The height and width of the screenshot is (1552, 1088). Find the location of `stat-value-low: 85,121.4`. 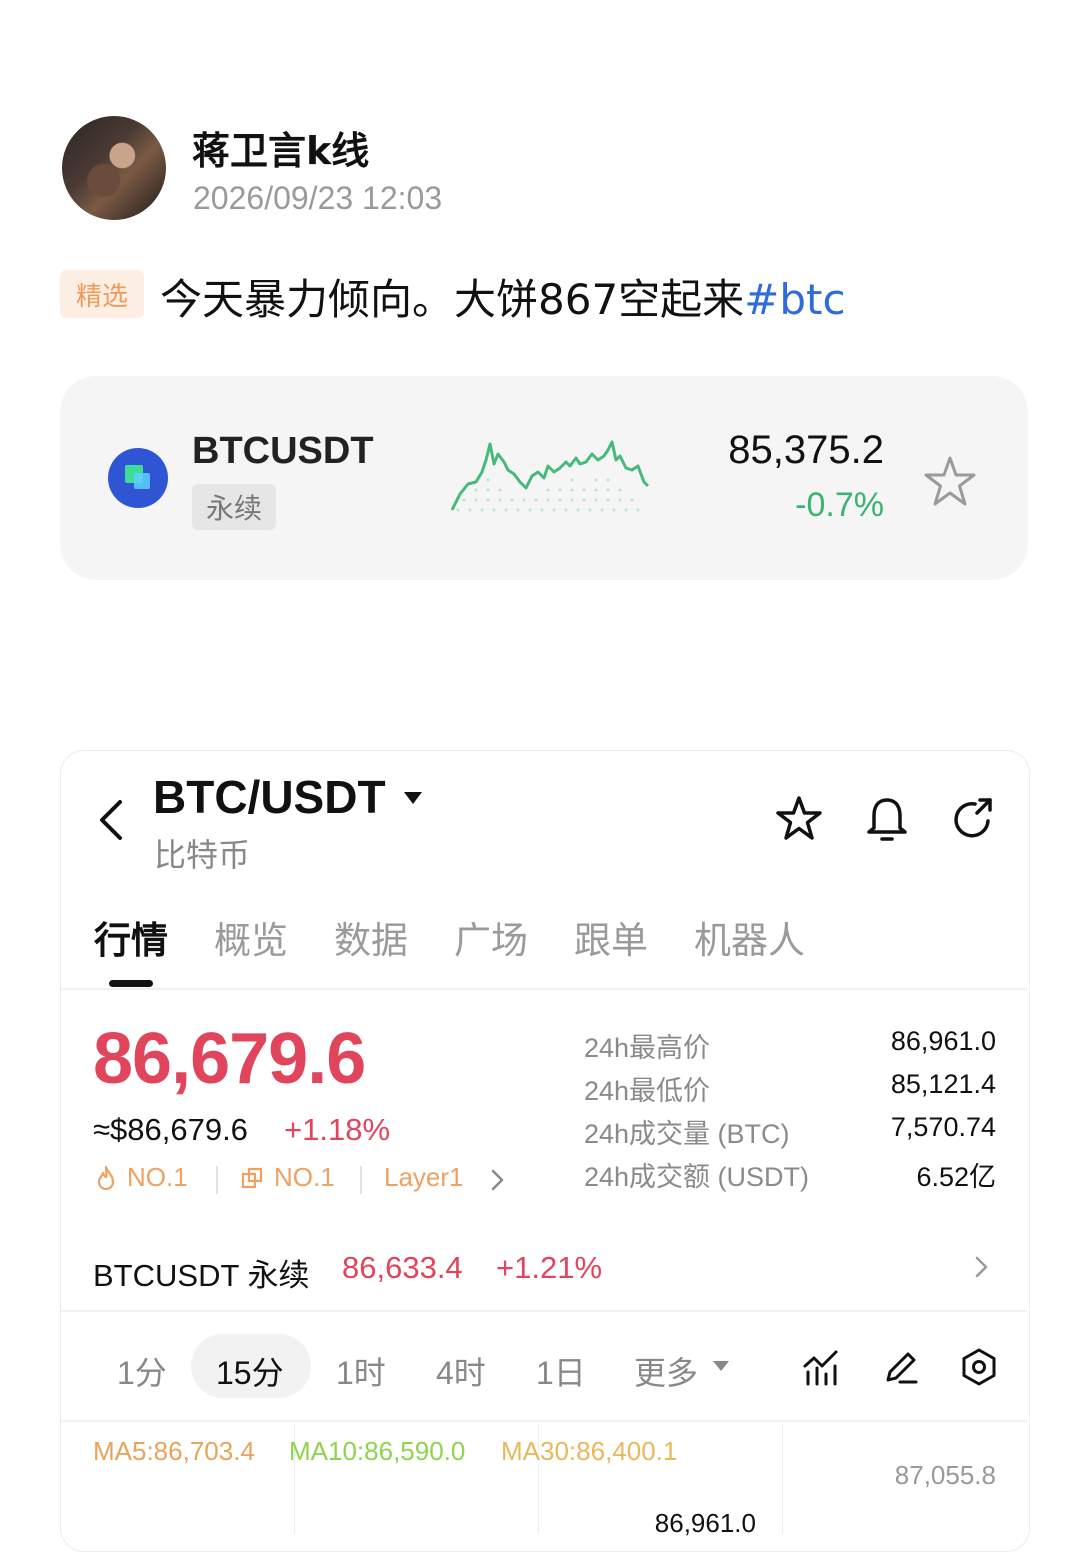

stat-value-low: 85,121.4 is located at coordinates (943, 1084).